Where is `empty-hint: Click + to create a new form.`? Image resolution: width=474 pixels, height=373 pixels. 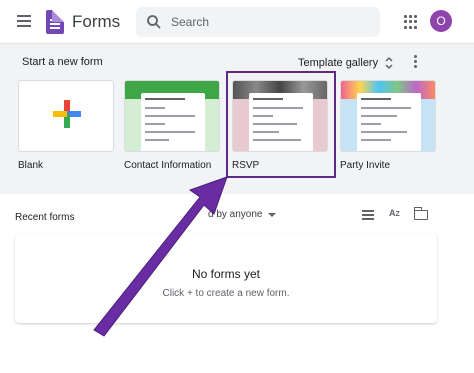 empty-hint: Click + to create a new form. is located at coordinates (226, 293).